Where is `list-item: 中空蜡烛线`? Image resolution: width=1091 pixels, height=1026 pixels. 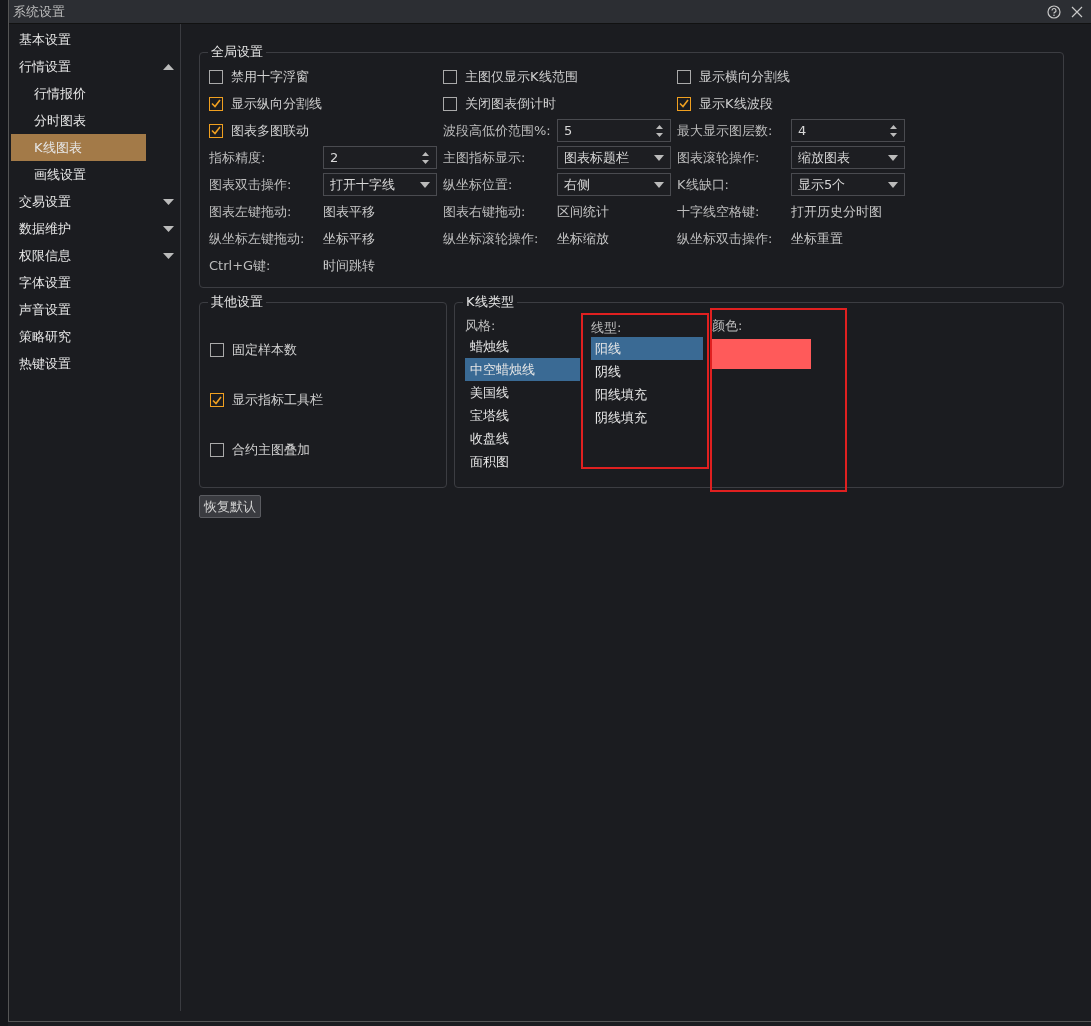
list-item: 中空蜡烛线 is located at coordinates (522, 369).